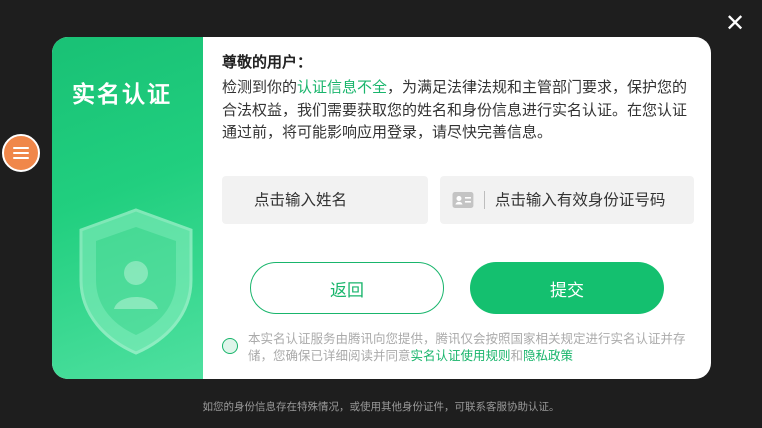 The height and width of the screenshot is (428, 762). I want to click on separator, so click(484, 200).